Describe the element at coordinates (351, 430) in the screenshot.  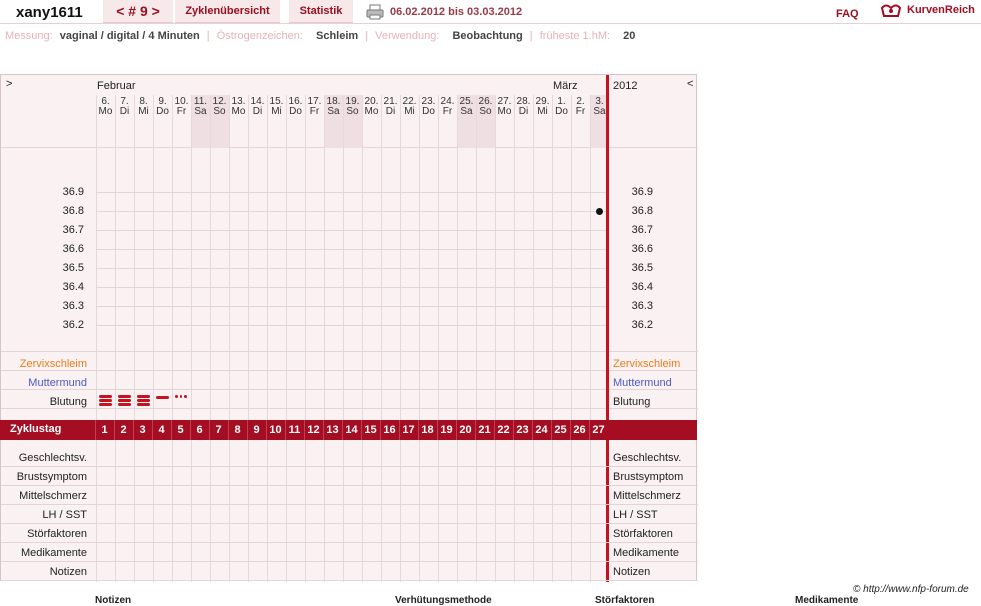
I see `cycle-day-number: 14` at that location.